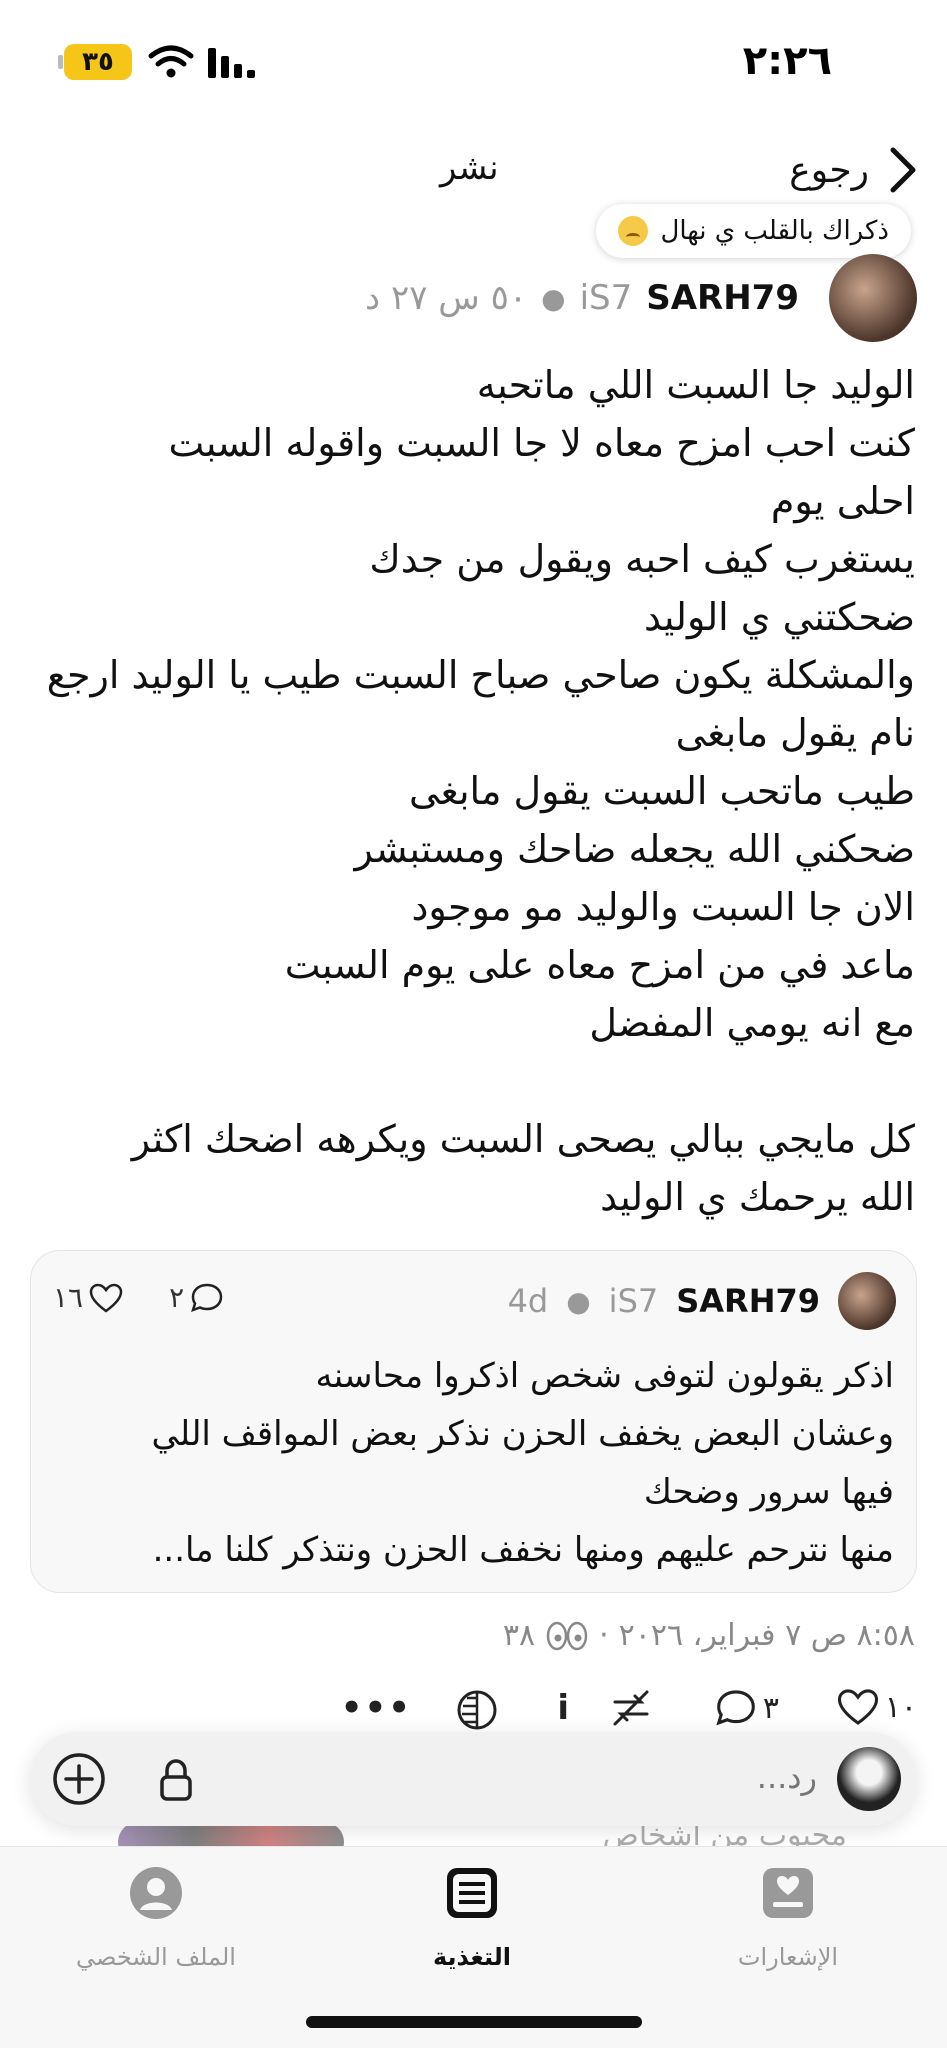 The width and height of the screenshot is (947, 2048). What do you see at coordinates (766, 1635) in the screenshot?
I see `post-datetime: ٨:٥٨ ص ٧ فبراير، ٢٠٢٦` at bounding box center [766, 1635].